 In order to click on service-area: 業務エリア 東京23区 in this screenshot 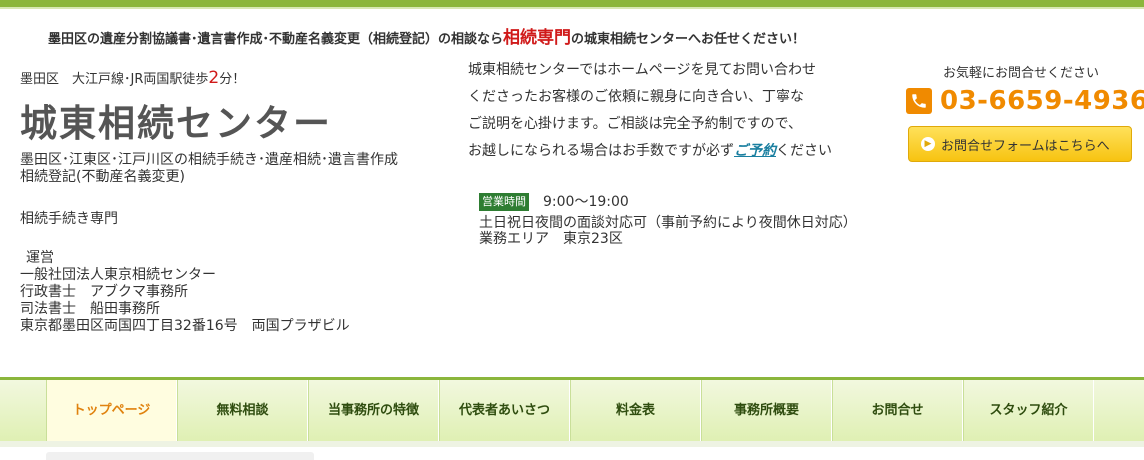, I will do `click(551, 239)`.